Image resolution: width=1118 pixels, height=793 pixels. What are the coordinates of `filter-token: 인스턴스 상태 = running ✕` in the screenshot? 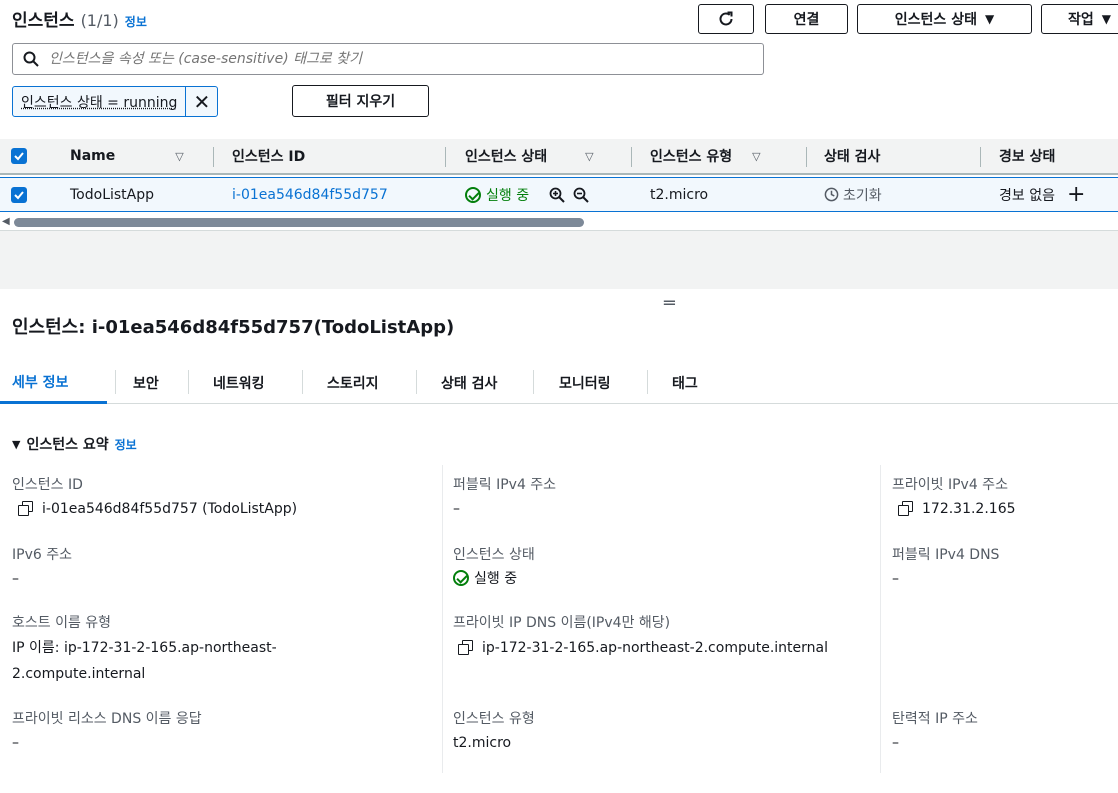 It's located at (115, 101).